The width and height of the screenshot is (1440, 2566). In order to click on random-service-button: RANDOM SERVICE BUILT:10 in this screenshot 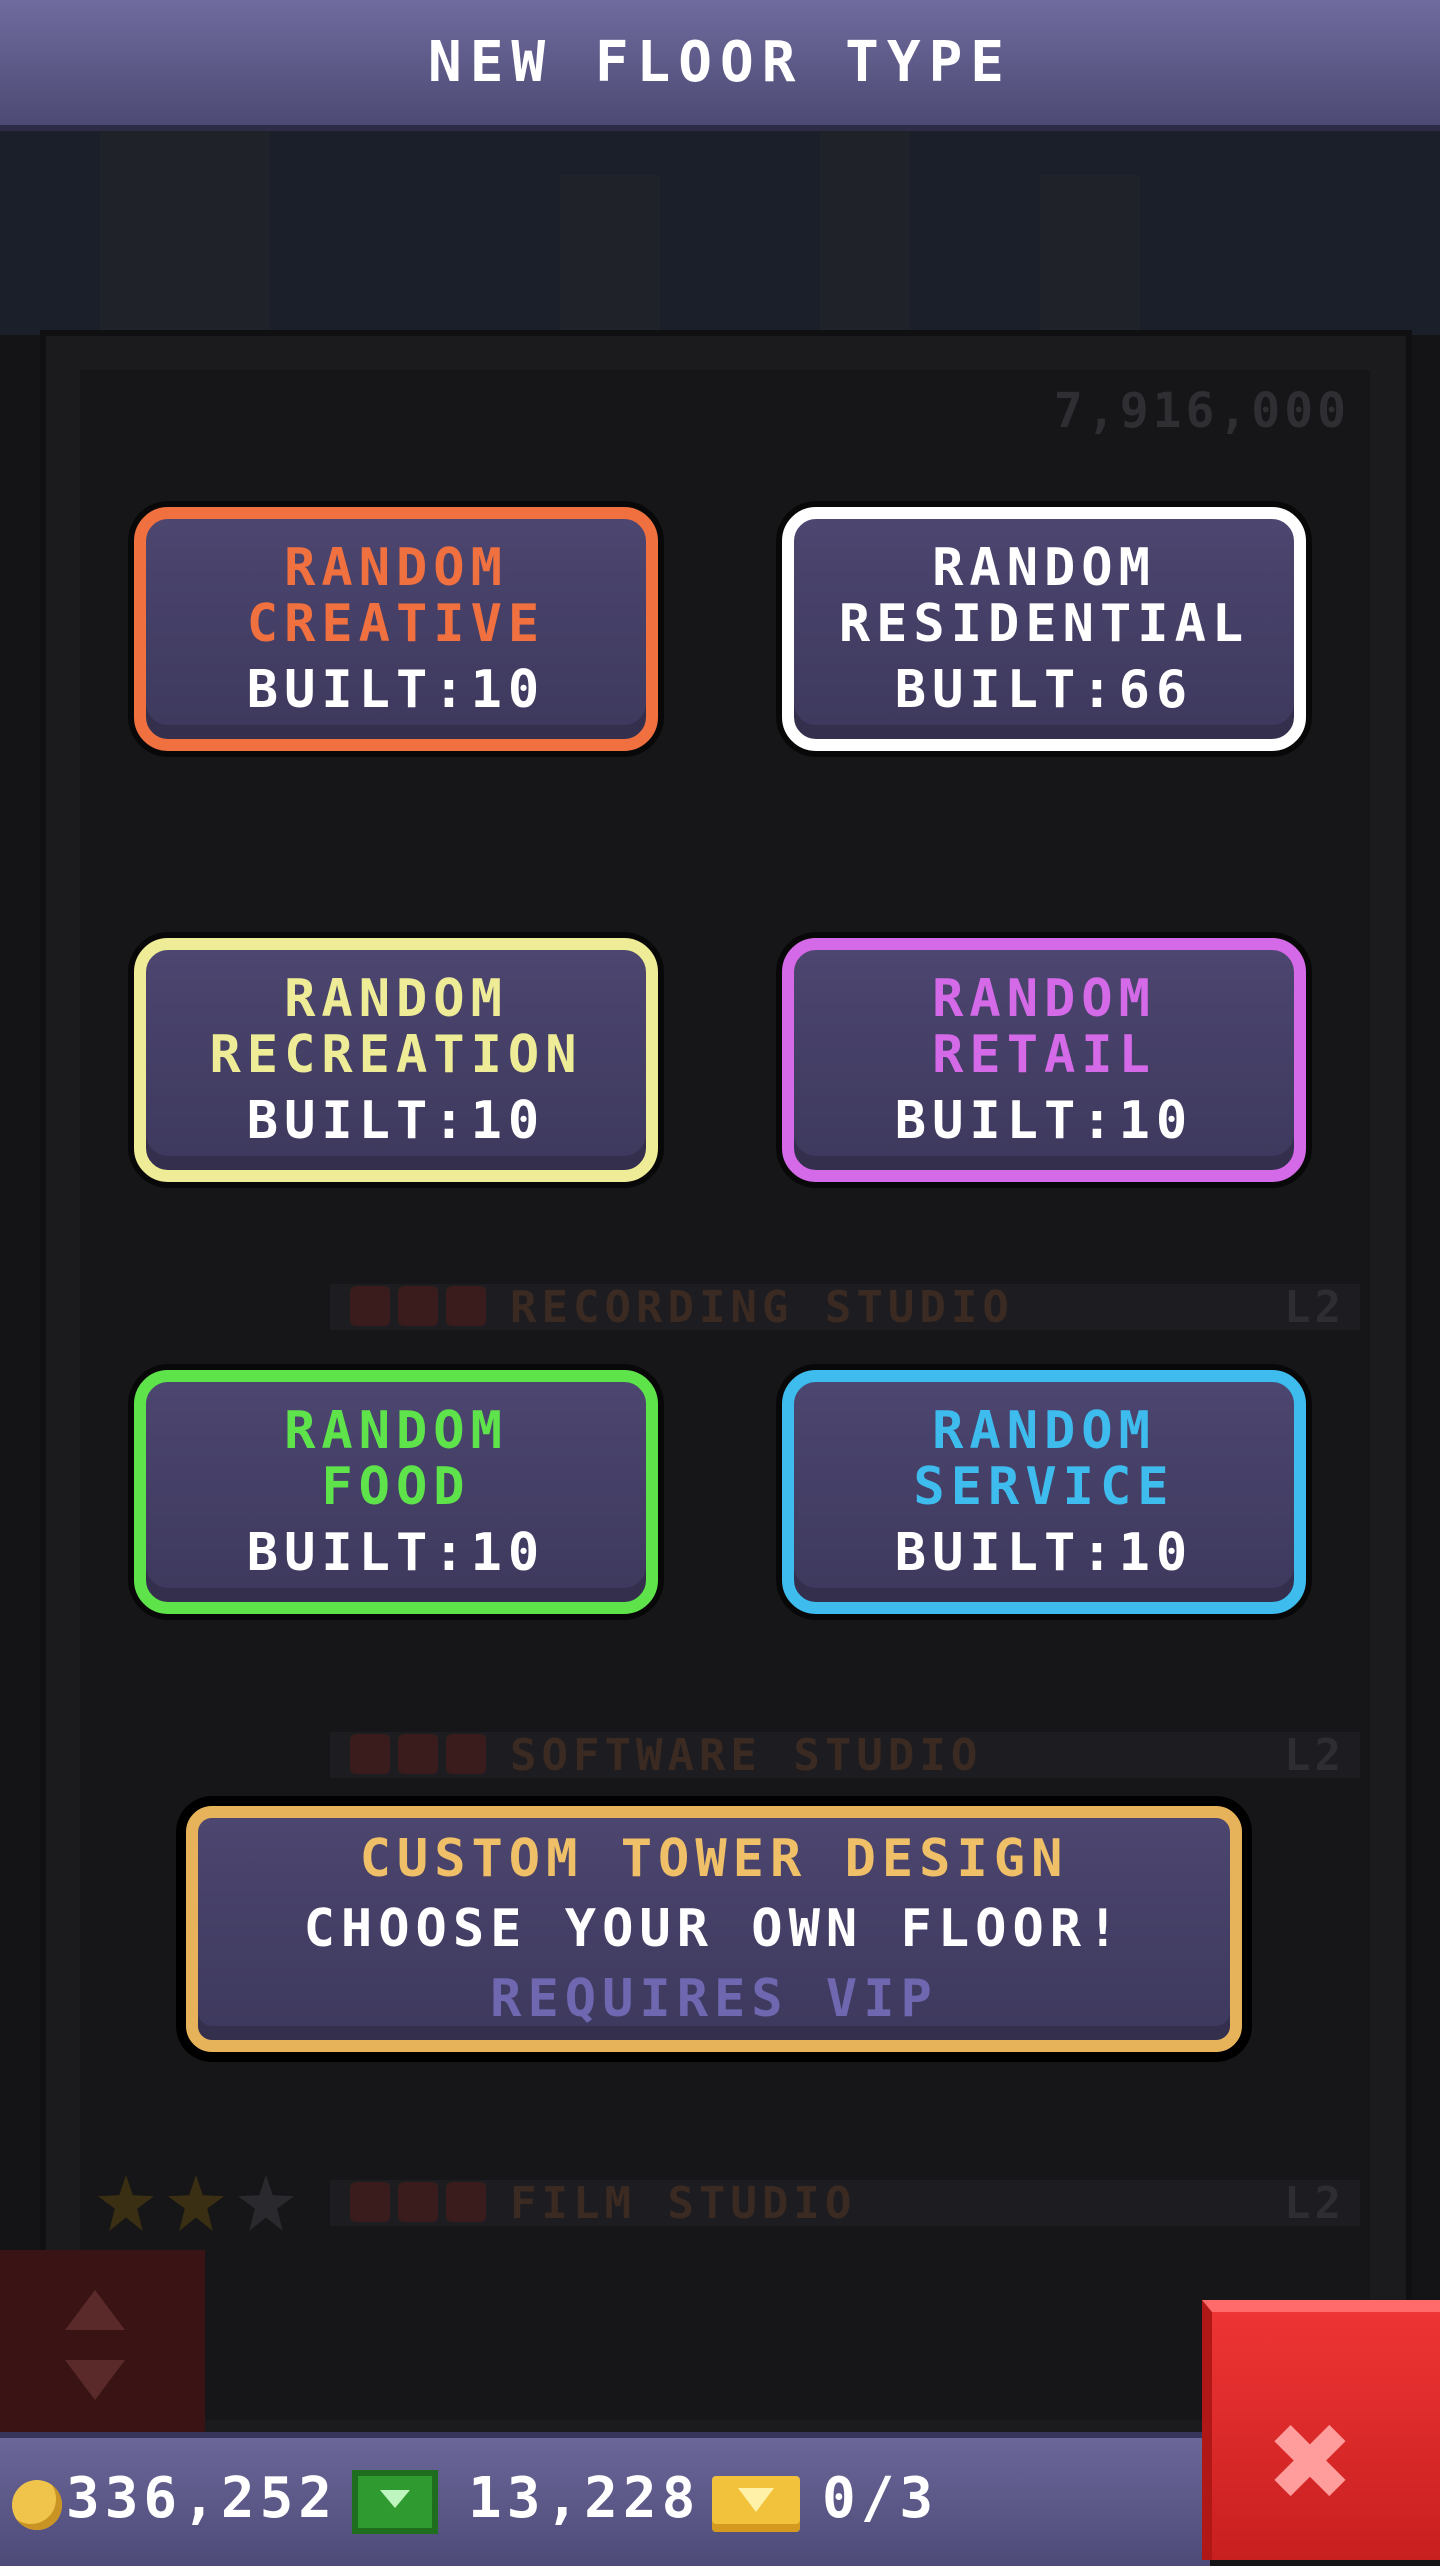, I will do `click(1044, 1492)`.